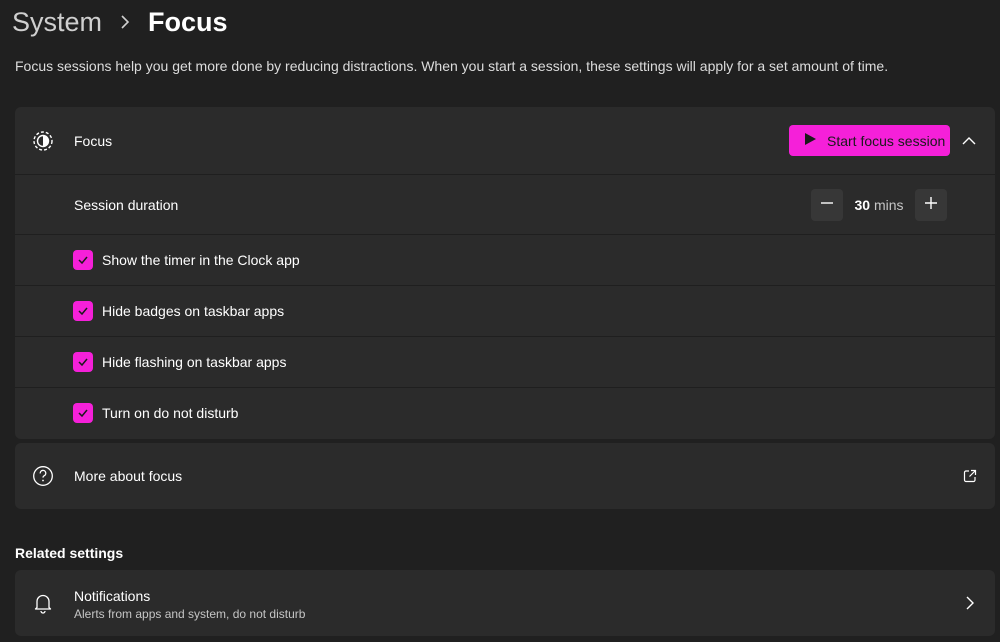  Describe the element at coordinates (43, 603) in the screenshot. I see `bell-icon` at that location.